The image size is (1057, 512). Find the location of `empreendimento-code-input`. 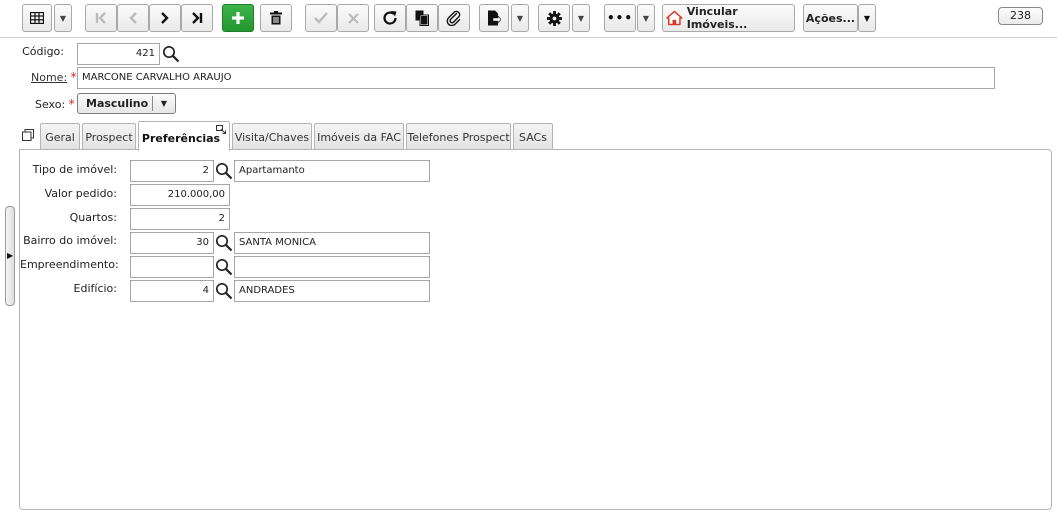

empreendimento-code-input is located at coordinates (172, 267).